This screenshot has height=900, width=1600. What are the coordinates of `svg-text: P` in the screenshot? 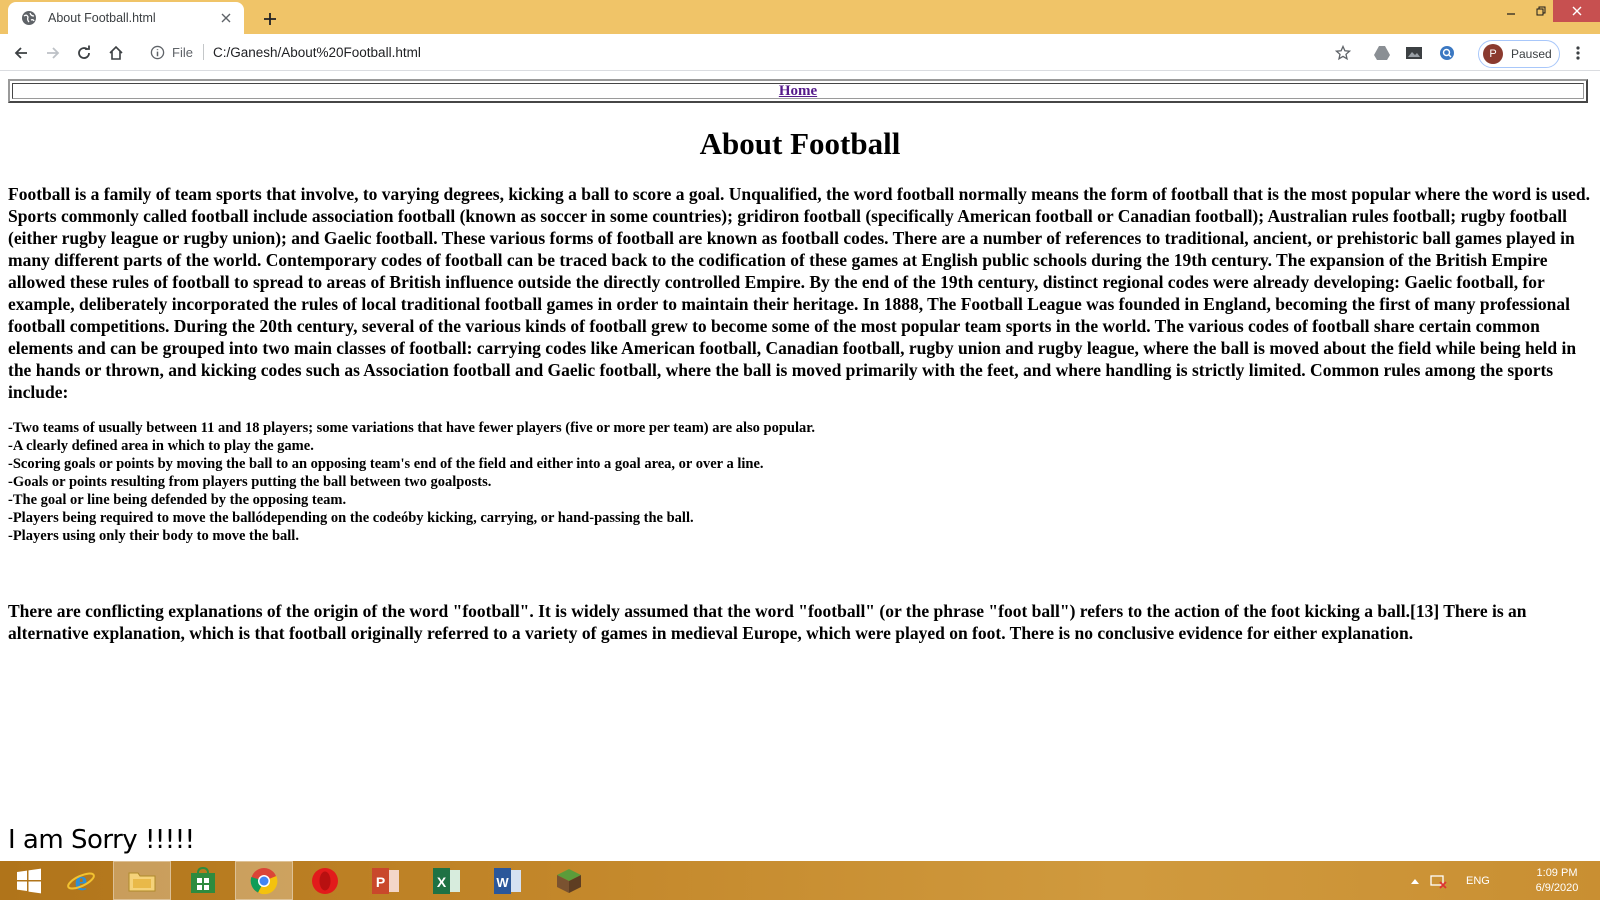 It's located at (380, 882).